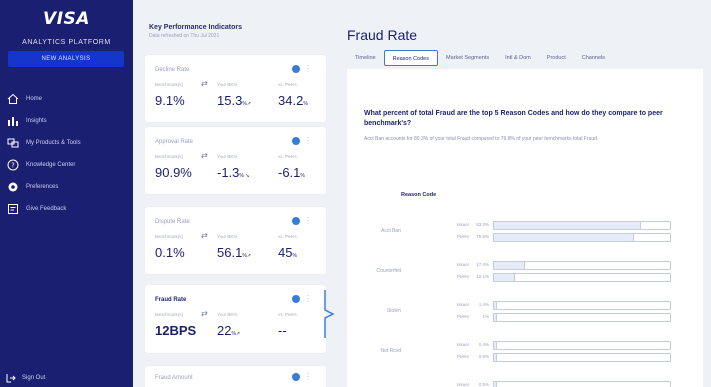  I want to click on sign-out-label: Sign Out, so click(34, 378).